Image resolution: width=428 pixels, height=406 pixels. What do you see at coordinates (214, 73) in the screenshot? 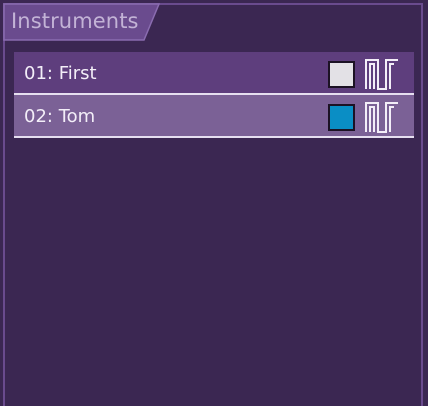
I see `instrument-row: 01: First` at bounding box center [214, 73].